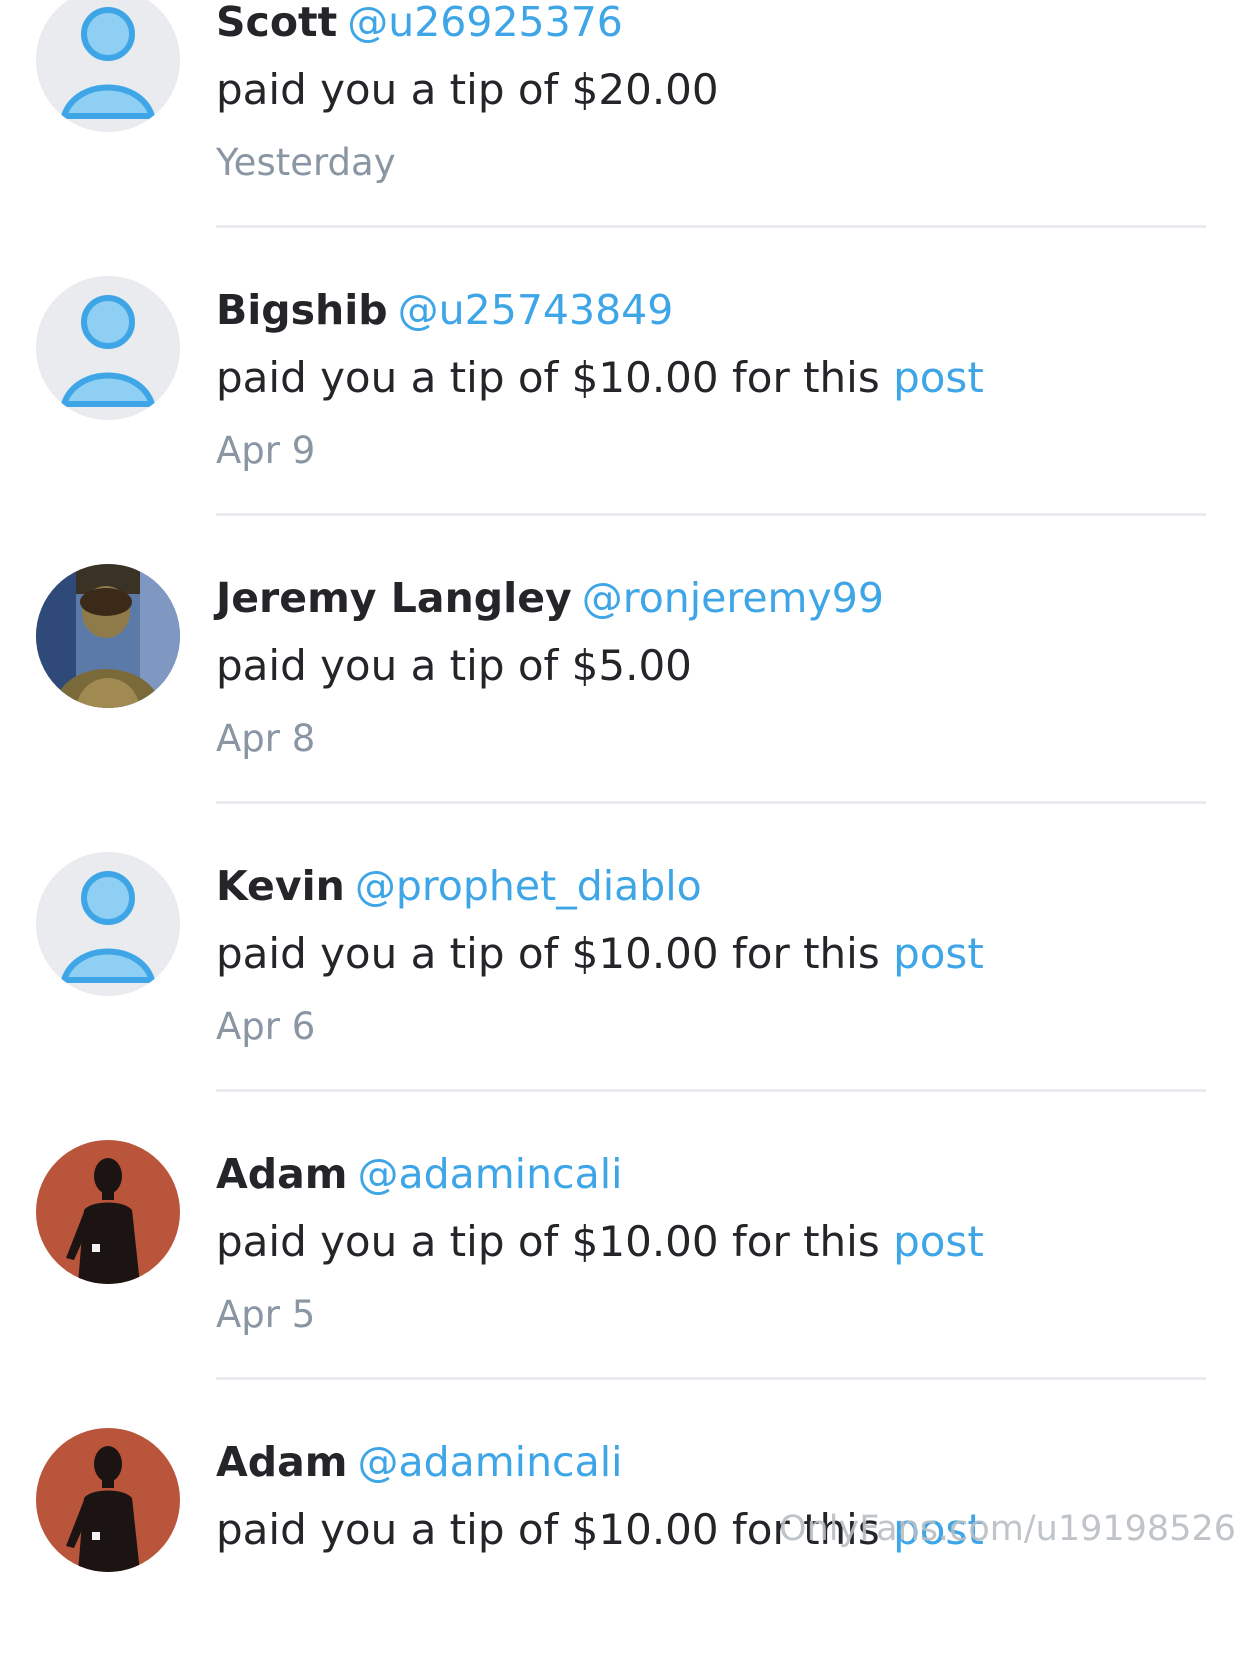 This screenshot has width=1242, height=1668. What do you see at coordinates (733, 598) in the screenshot?
I see `sender-handle: @ronjeremy99` at bounding box center [733, 598].